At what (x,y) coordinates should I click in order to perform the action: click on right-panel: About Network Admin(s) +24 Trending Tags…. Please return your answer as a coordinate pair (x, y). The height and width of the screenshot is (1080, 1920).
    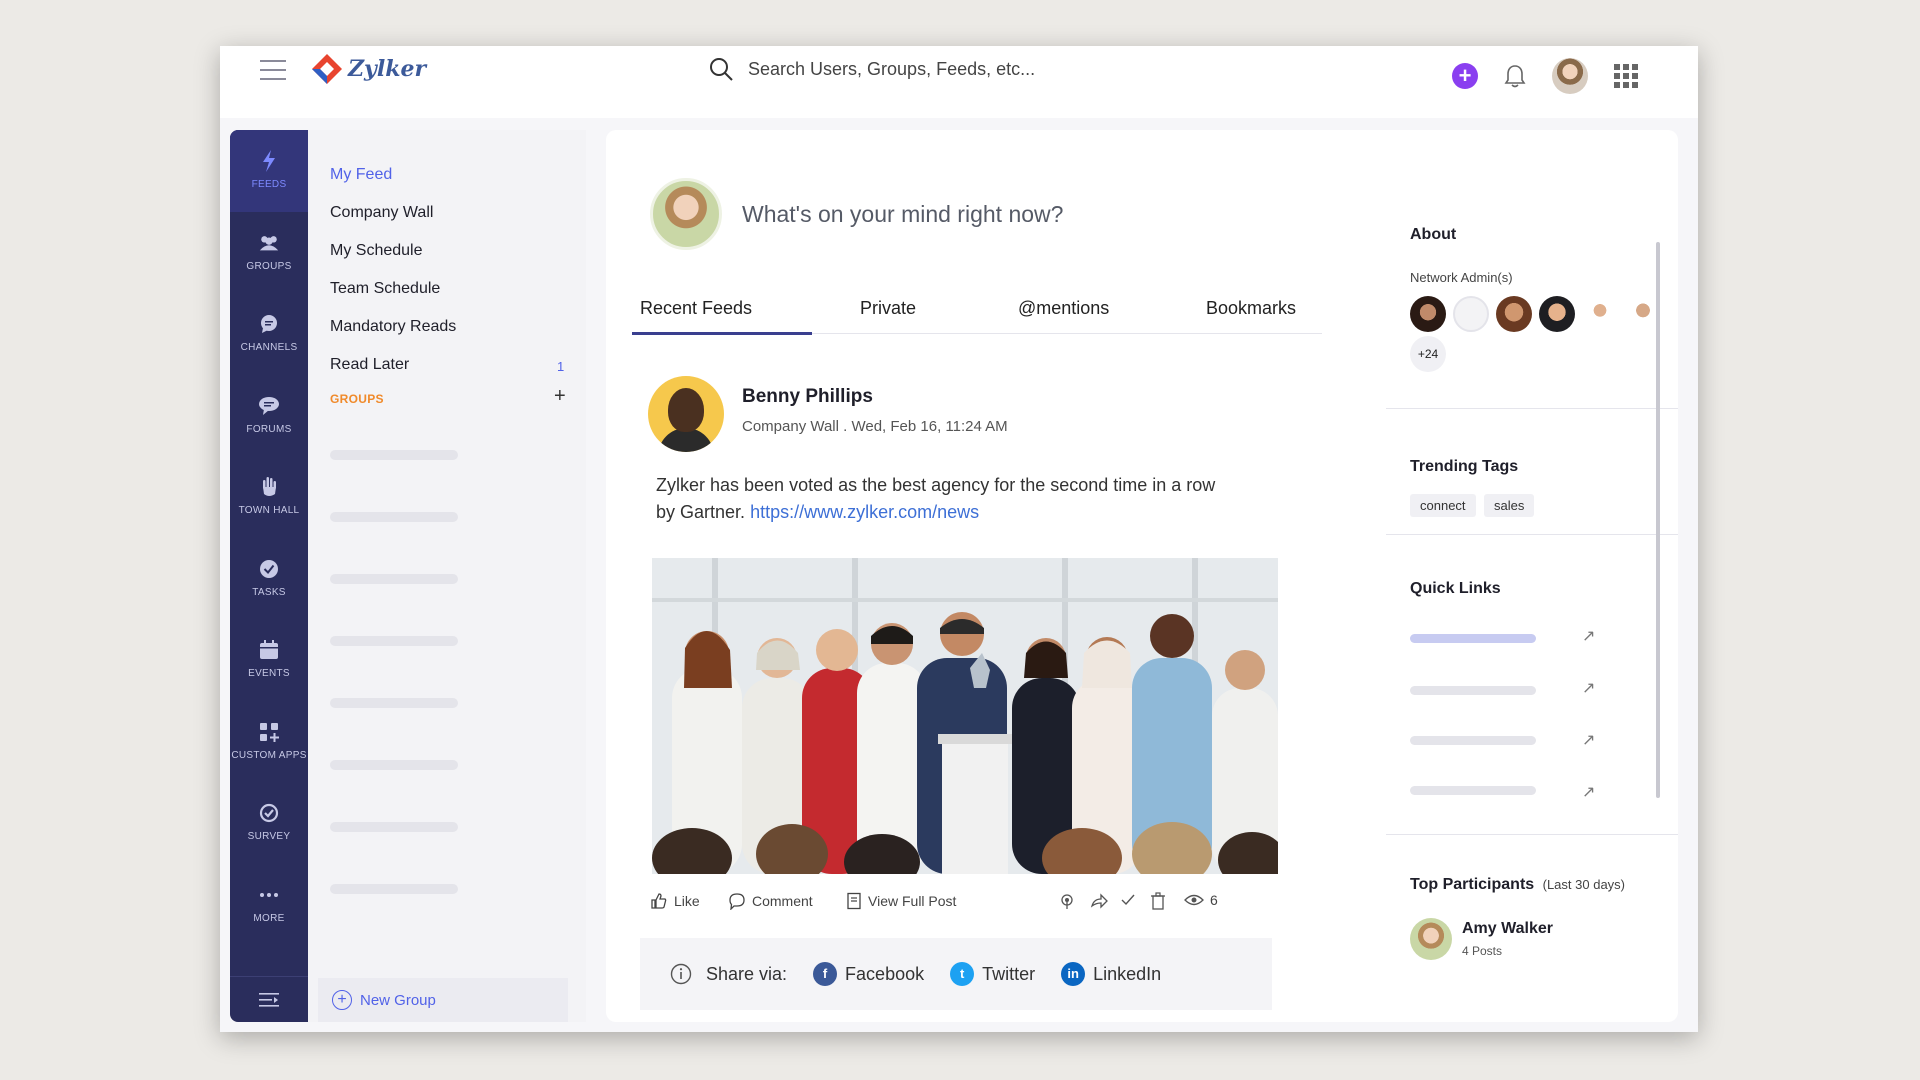
    Looking at the image, I should click on (1532, 576).